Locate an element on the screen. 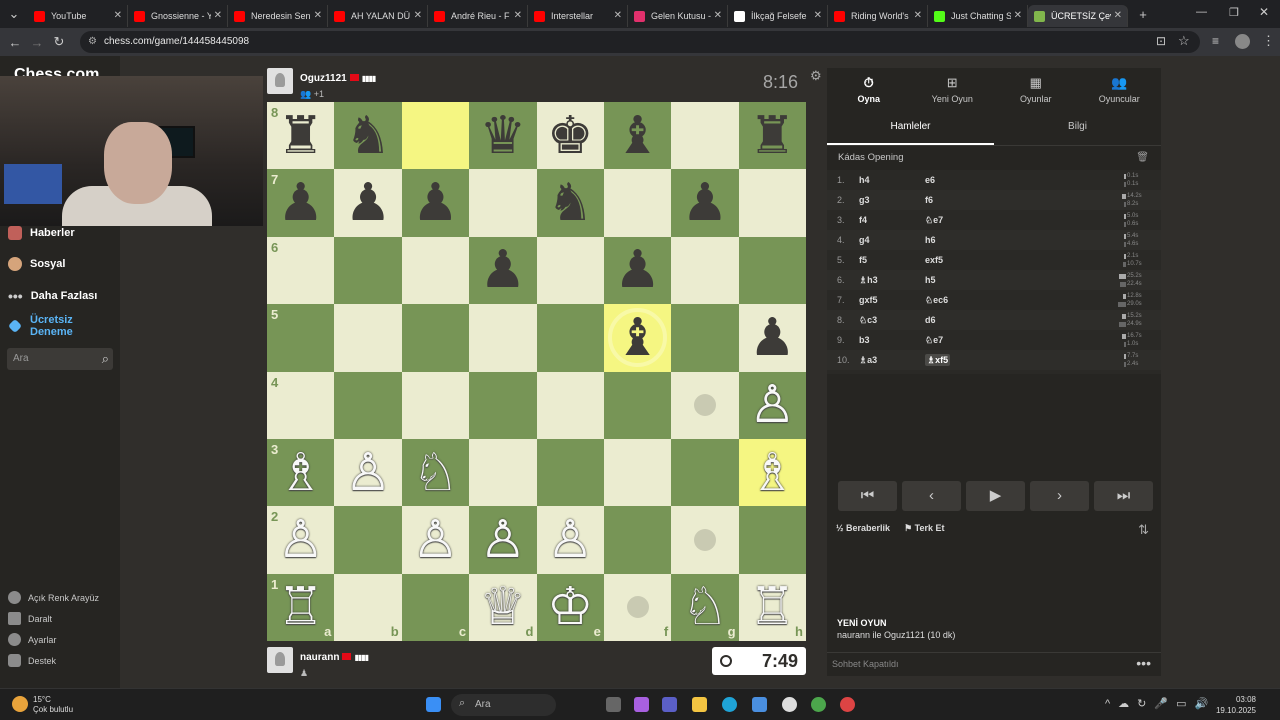  profile-avatar is located at coordinates (1242, 41).